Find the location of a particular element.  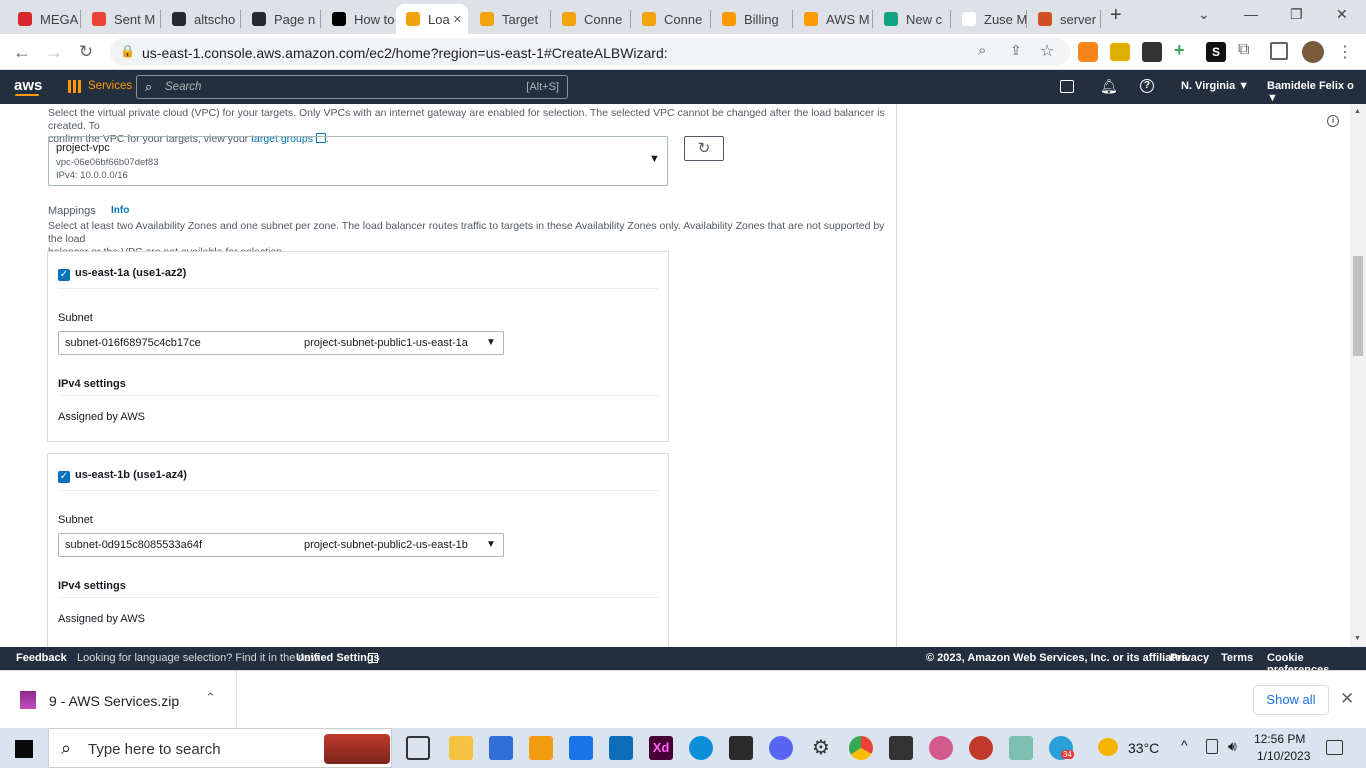

account-menu: Bamidele Felix o ▼ is located at coordinates (1316, 92).